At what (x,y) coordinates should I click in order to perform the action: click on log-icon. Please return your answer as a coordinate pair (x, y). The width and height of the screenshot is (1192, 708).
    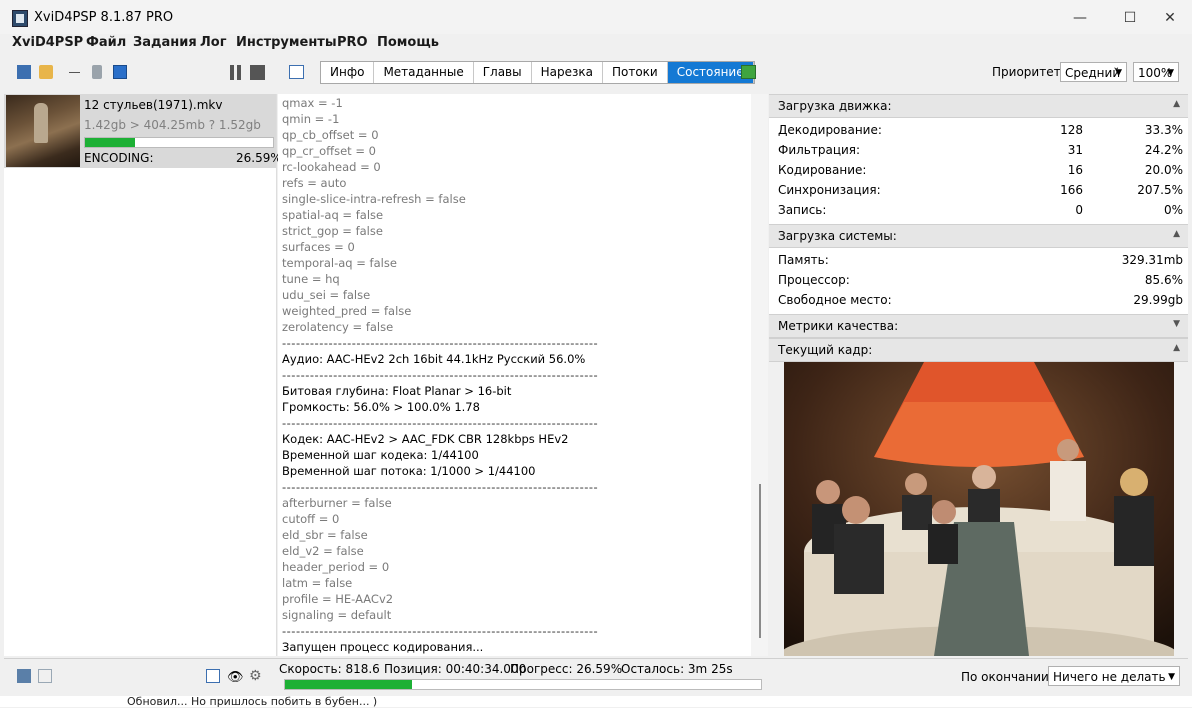
    Looking at the image, I should click on (296, 72).